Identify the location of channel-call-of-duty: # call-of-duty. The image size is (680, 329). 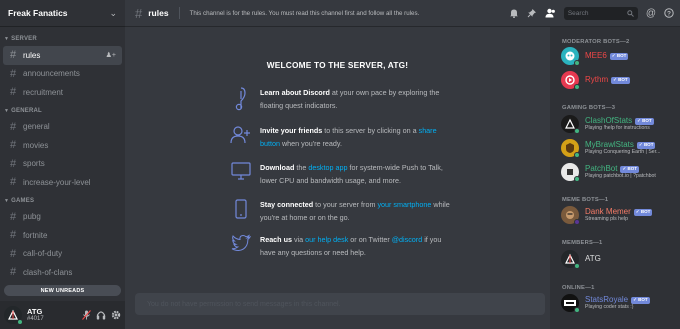
(62, 254).